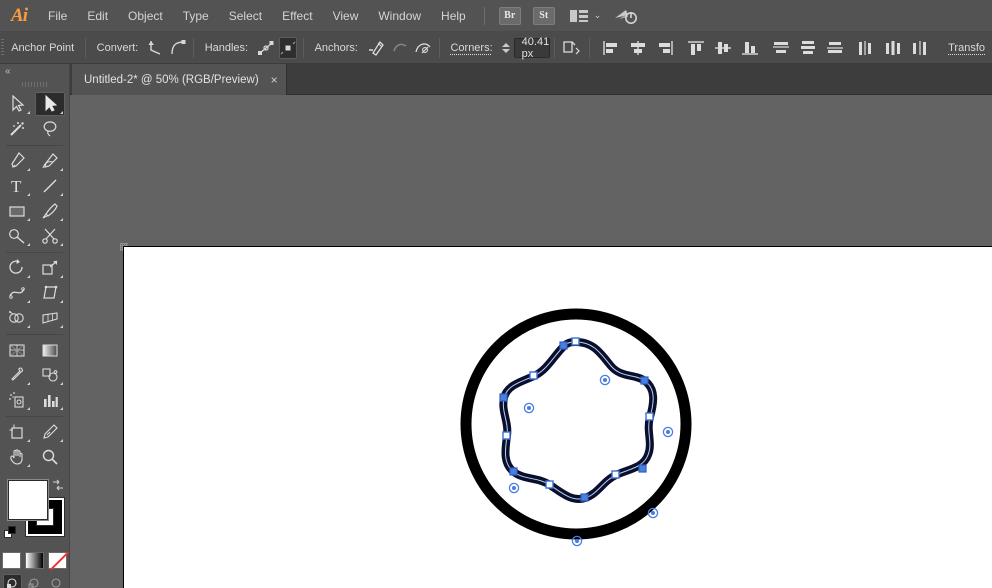 The width and height of the screenshot is (992, 588). I want to click on slice-tool, so click(50, 432).